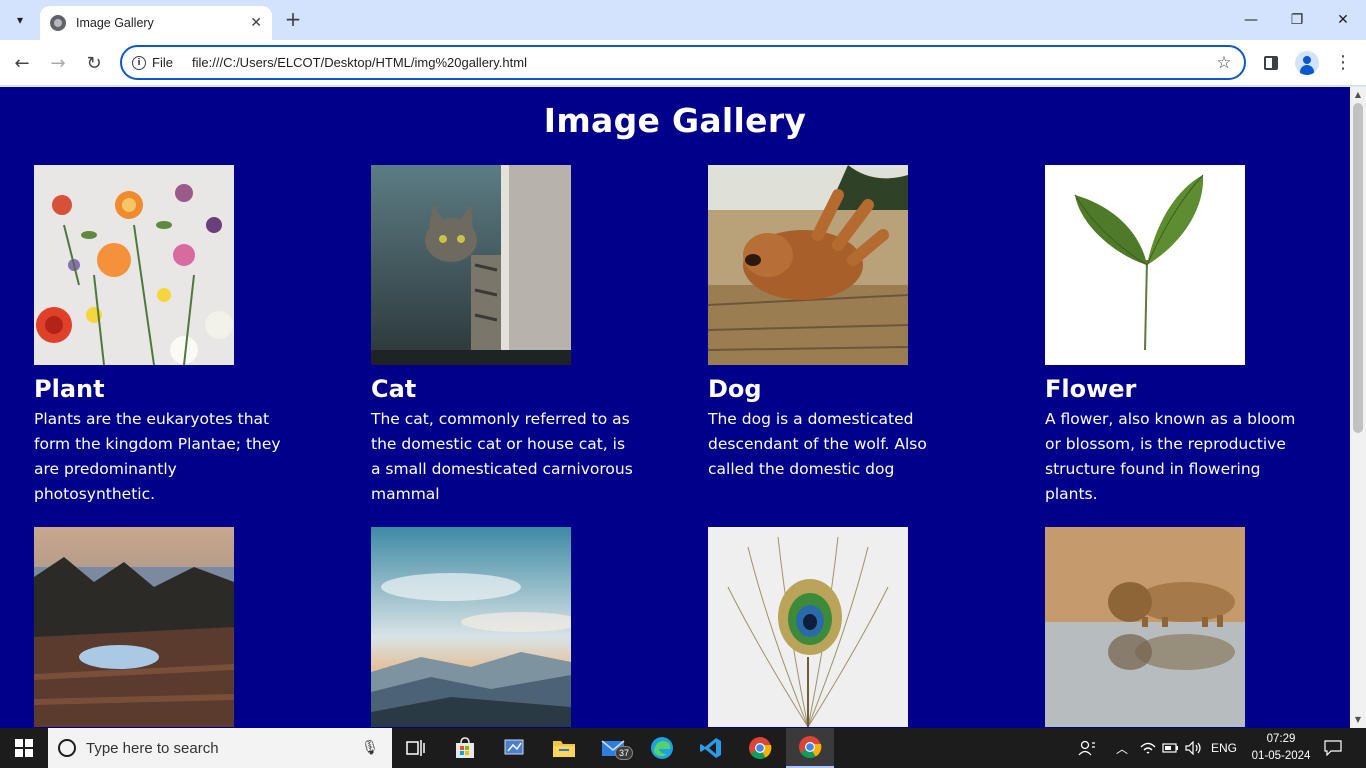 This screenshot has width=1366, height=768. I want to click on folder-icon, so click(564, 749).